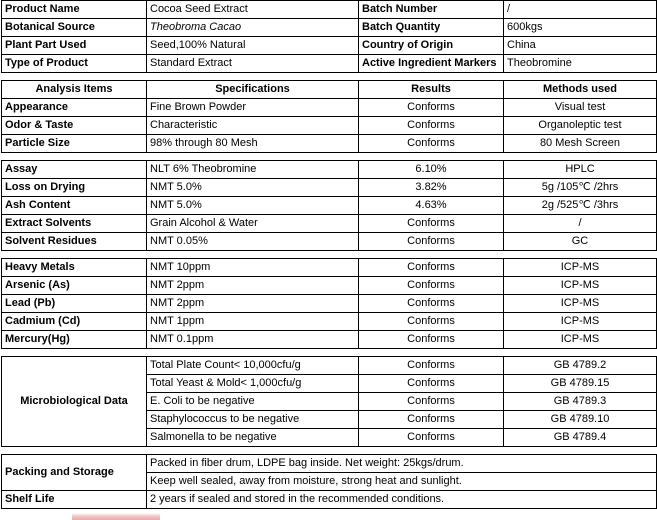  What do you see at coordinates (580, 187) in the screenshot?
I see `analysis-method: 5g /105℃ /2hrs` at bounding box center [580, 187].